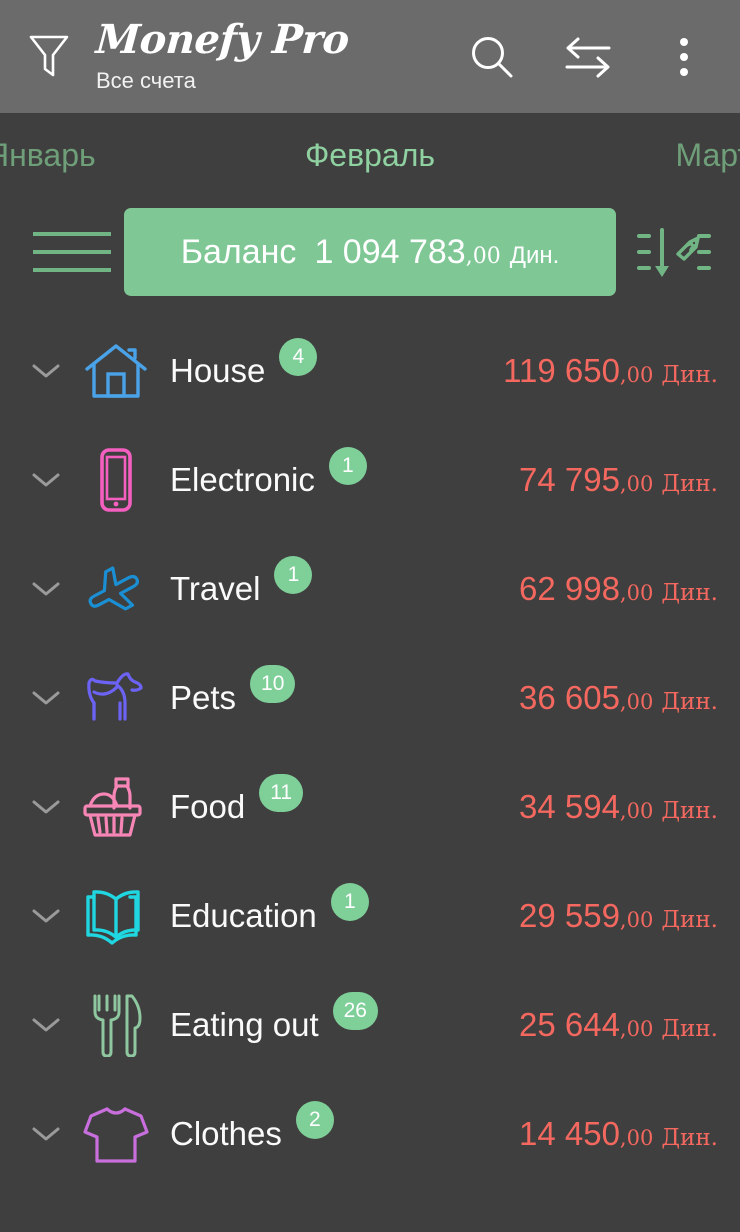 The image size is (740, 1232). Describe the element at coordinates (238, 251) in the screenshot. I see `balance-label: Баланс` at that location.